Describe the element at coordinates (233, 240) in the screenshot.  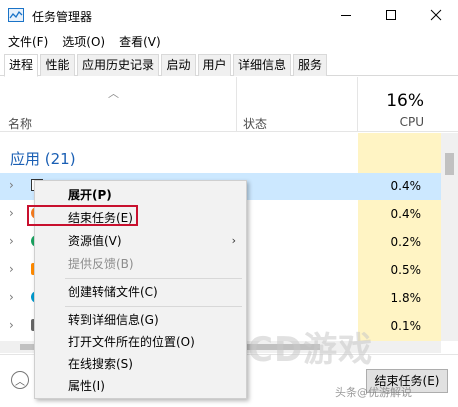
I see `submenu-arrow-icon: ›` at that location.